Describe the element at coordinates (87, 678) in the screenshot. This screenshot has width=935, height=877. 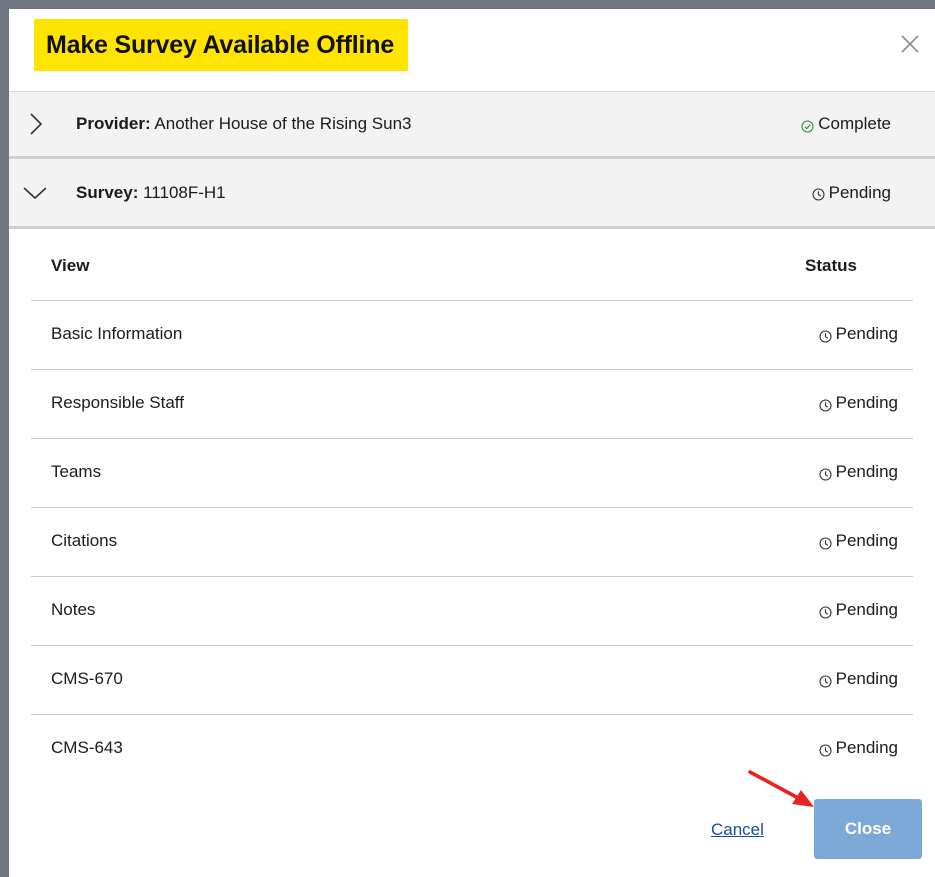
I see `row-view-name: CMS-670` at that location.